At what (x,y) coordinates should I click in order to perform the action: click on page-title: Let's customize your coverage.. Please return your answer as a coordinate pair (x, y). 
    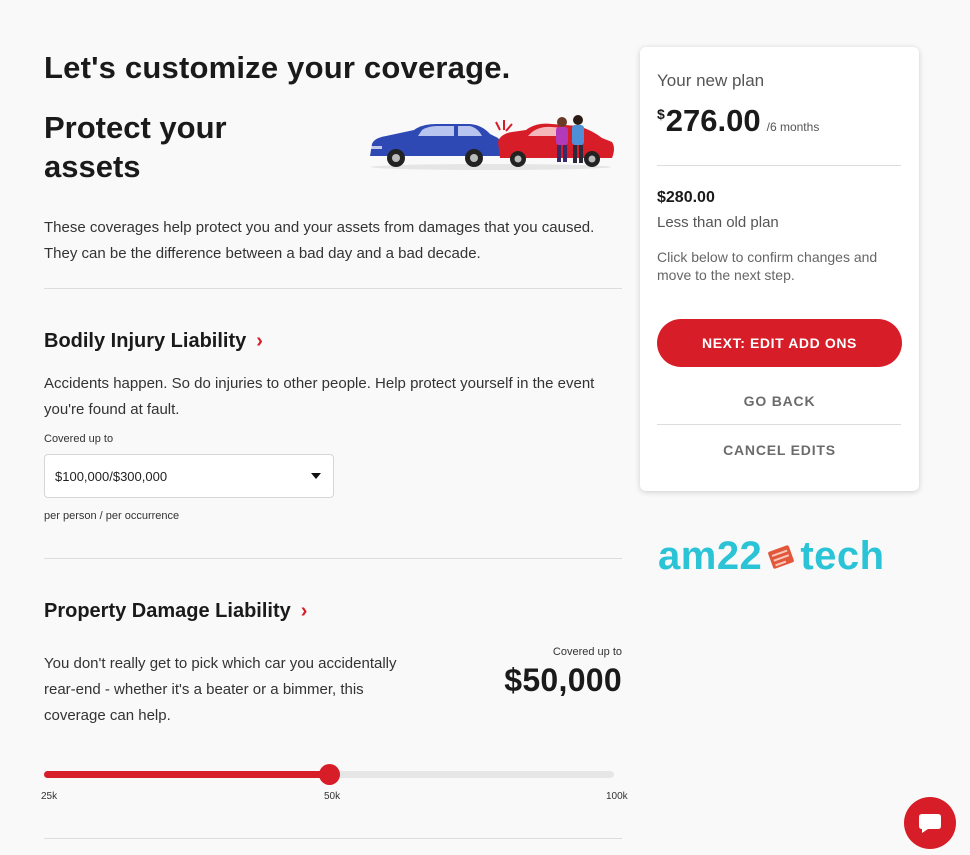
    Looking at the image, I should click on (277, 67).